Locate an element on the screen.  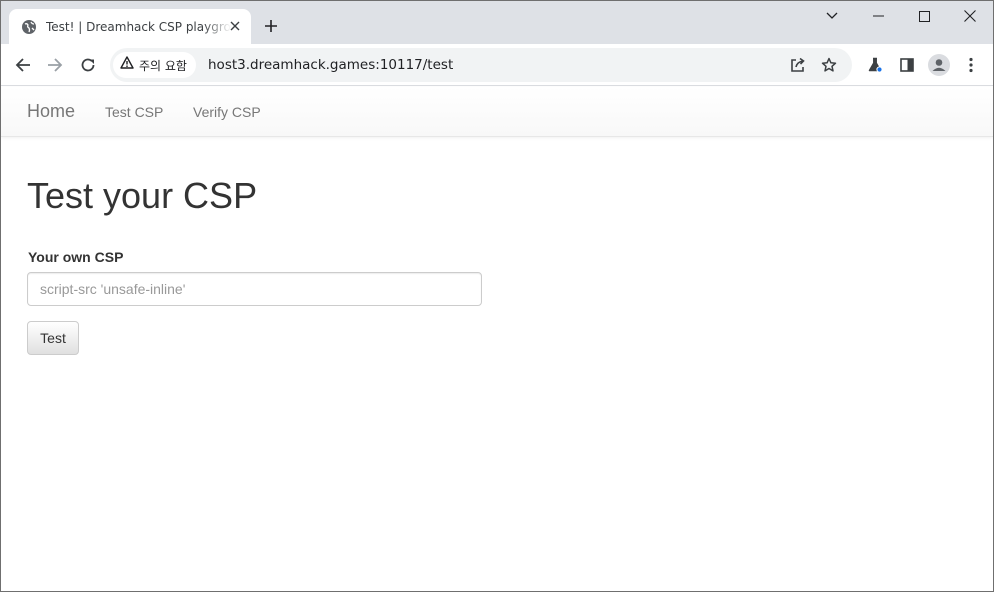
side-panel-icon is located at coordinates (907, 65).